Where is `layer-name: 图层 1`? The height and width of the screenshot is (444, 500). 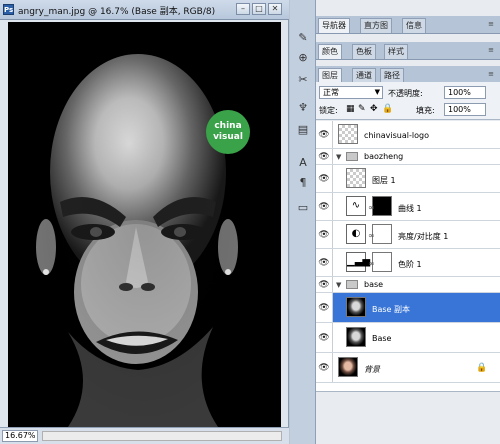 layer-name: 图层 1 is located at coordinates (384, 180).